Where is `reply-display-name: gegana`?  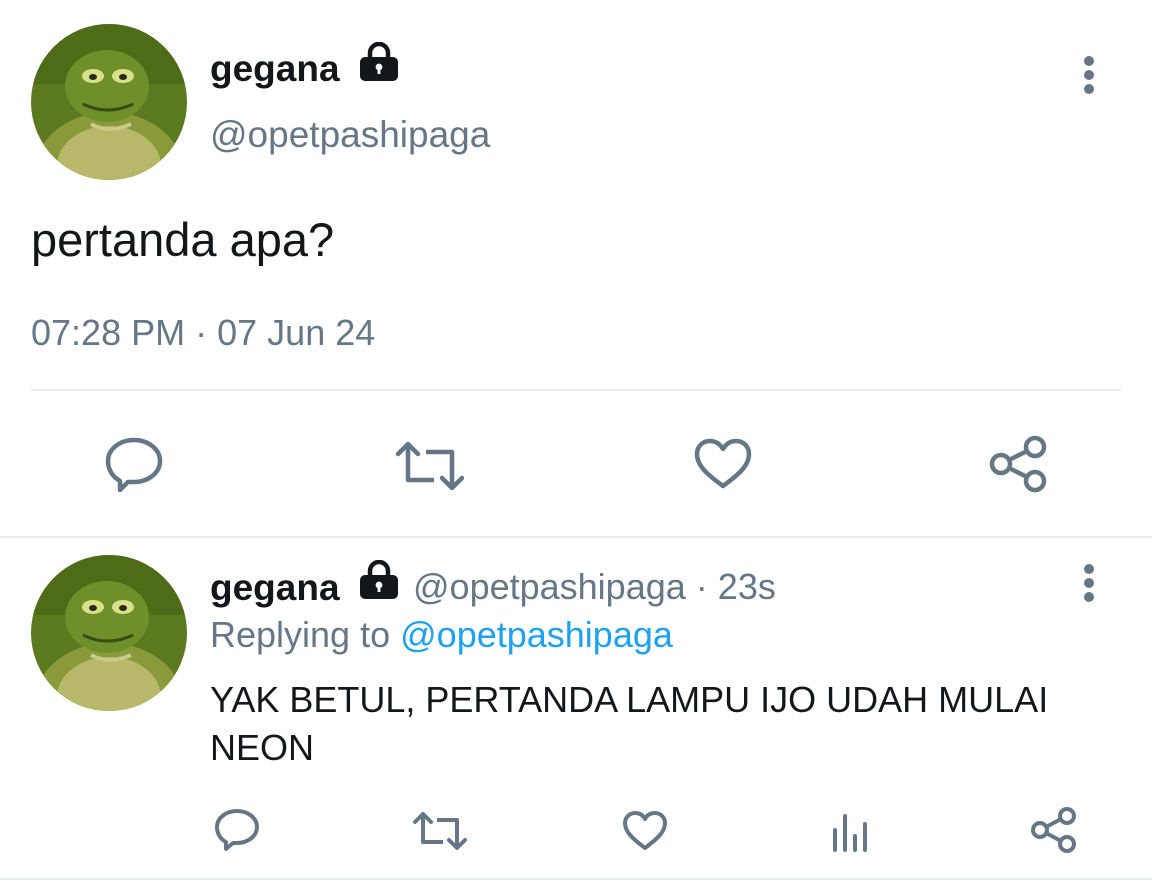
reply-display-name: gegana is located at coordinates (275, 587).